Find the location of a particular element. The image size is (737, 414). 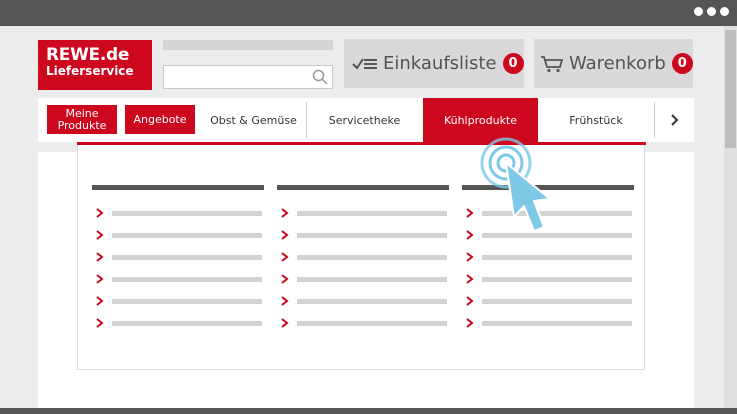

logo-line-1: REWE.de is located at coordinates (88, 55).